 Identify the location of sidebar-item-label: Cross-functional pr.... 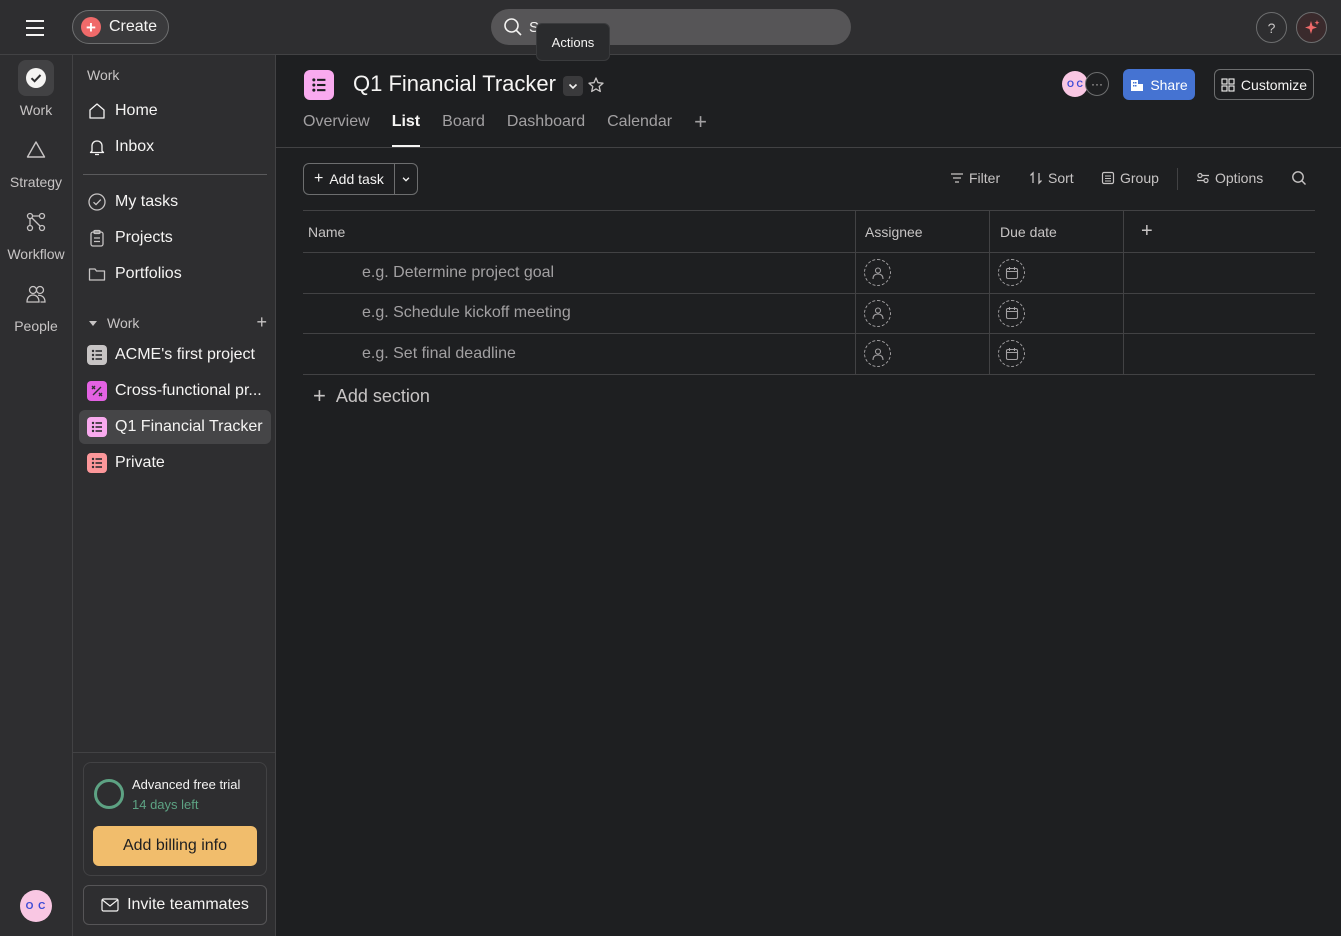
(188, 390).